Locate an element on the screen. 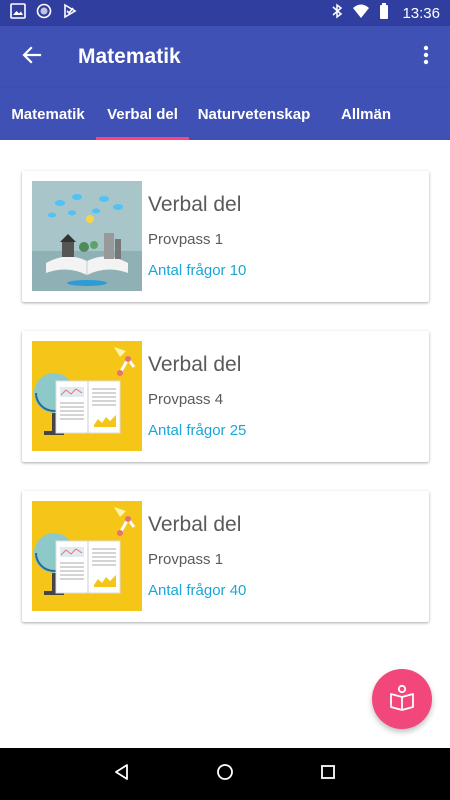 The width and height of the screenshot is (450, 800). battery-icon is located at coordinates (384, 13).